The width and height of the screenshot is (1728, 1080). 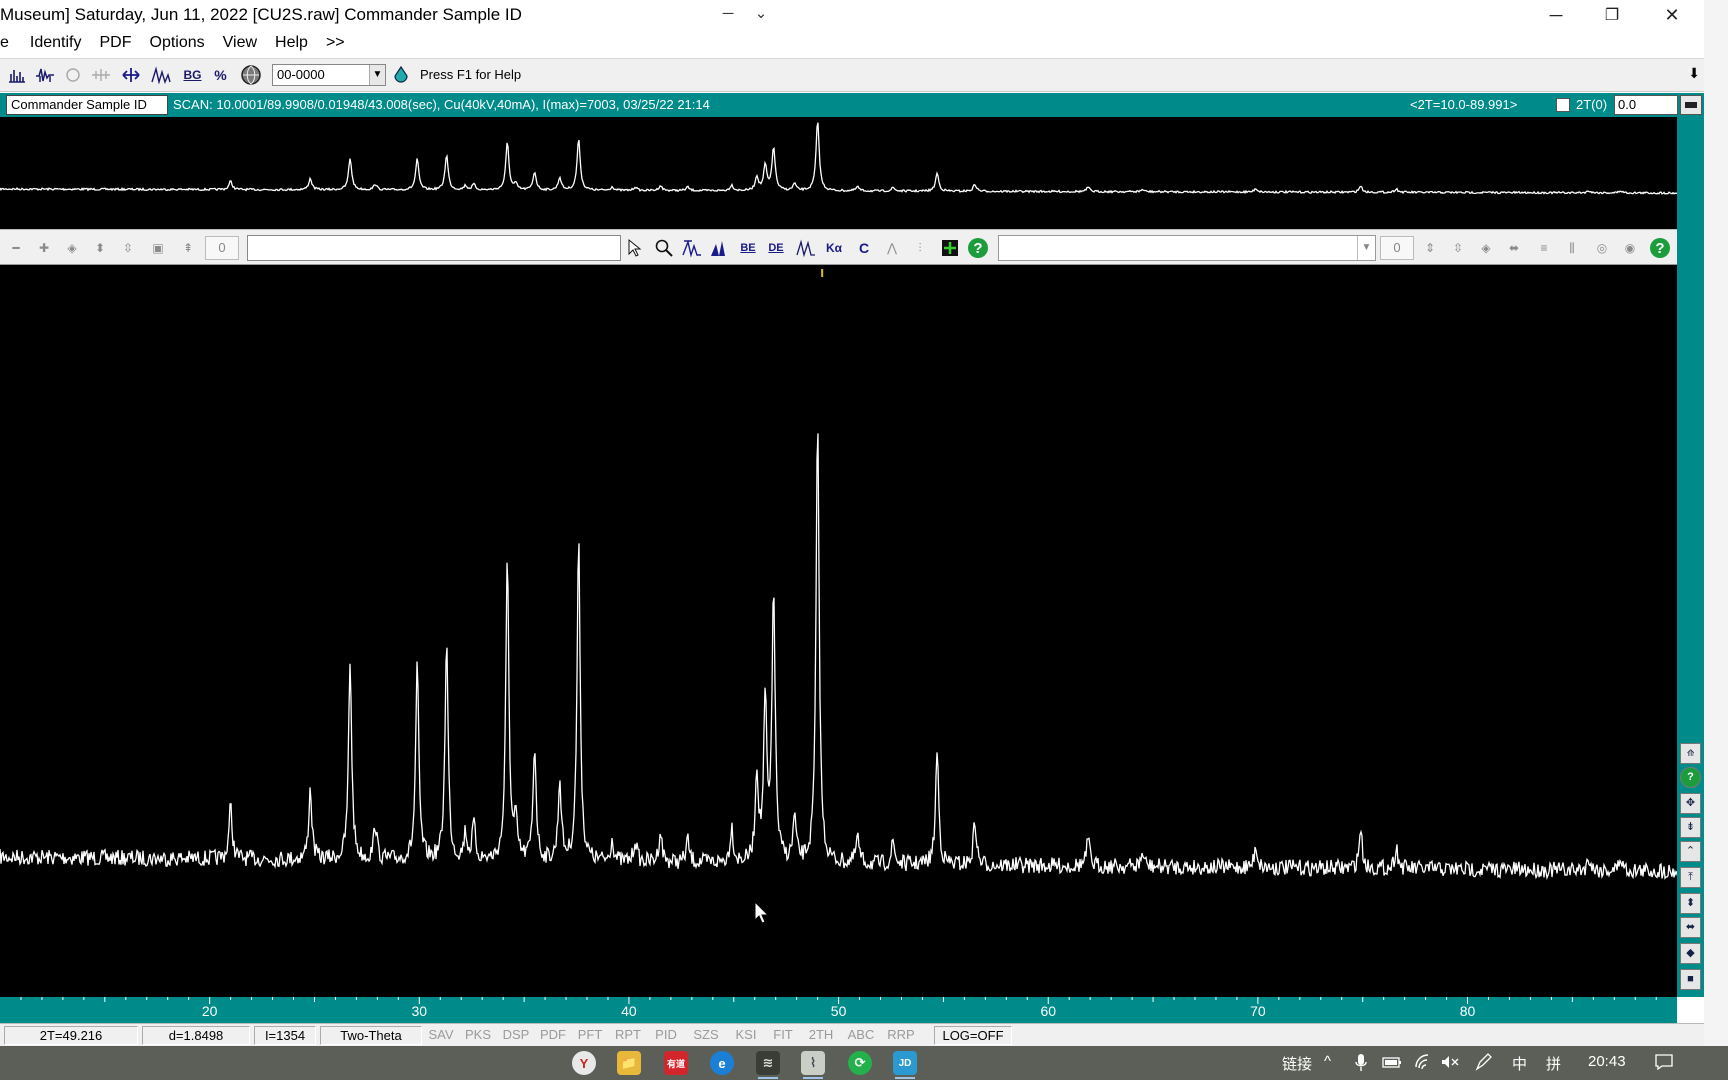 What do you see at coordinates (16, 248) in the screenshot?
I see `zoom-out-disabled-icon: ━` at bounding box center [16, 248].